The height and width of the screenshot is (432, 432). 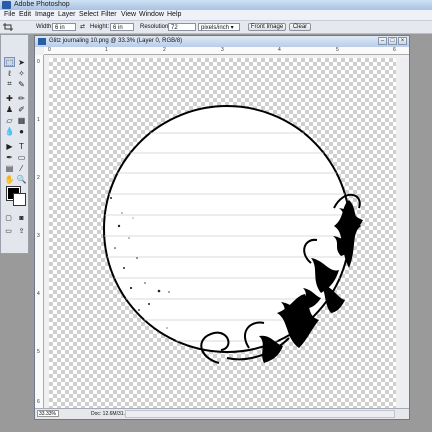 What do you see at coordinates (8, 27) in the screenshot?
I see `crop-tool-icon` at bounding box center [8, 27].